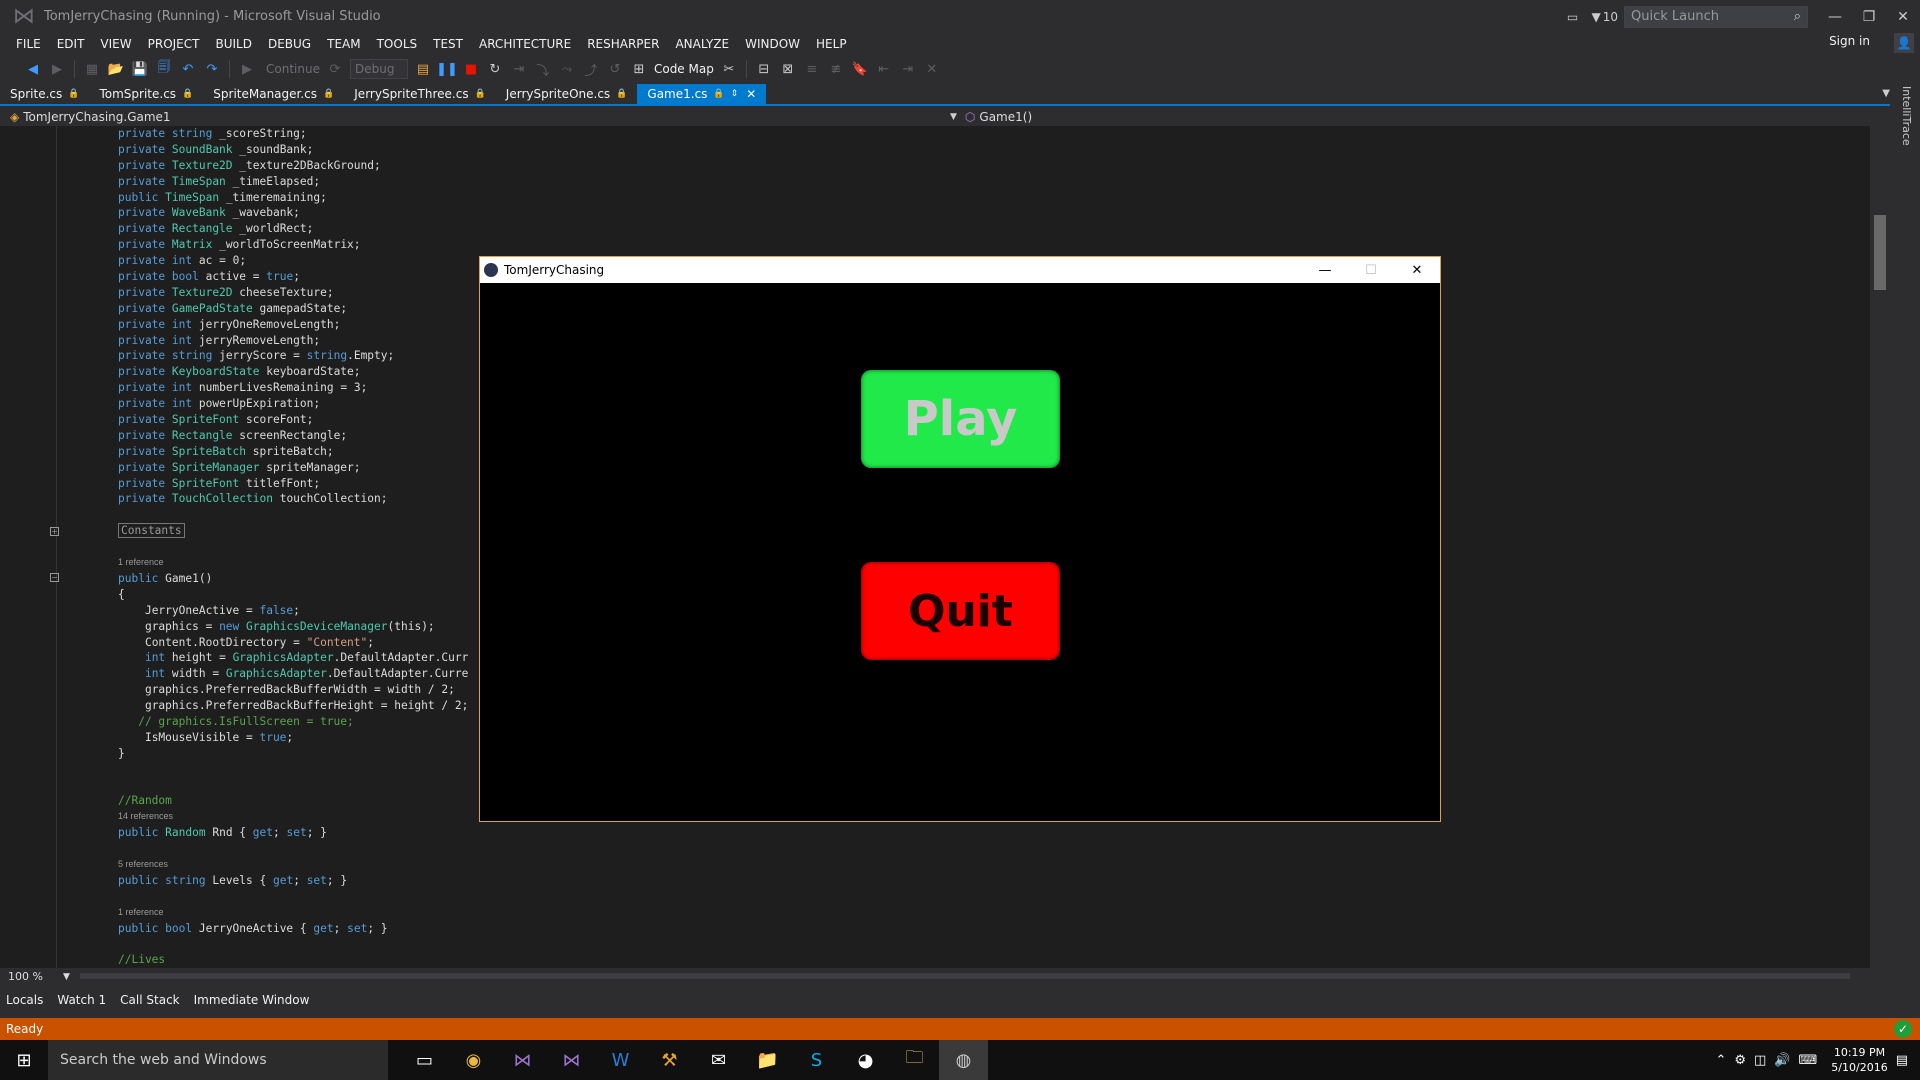 This screenshot has width=1920, height=1080. I want to click on code-line: private Texture2D cheeseTexture;, so click(293, 293).